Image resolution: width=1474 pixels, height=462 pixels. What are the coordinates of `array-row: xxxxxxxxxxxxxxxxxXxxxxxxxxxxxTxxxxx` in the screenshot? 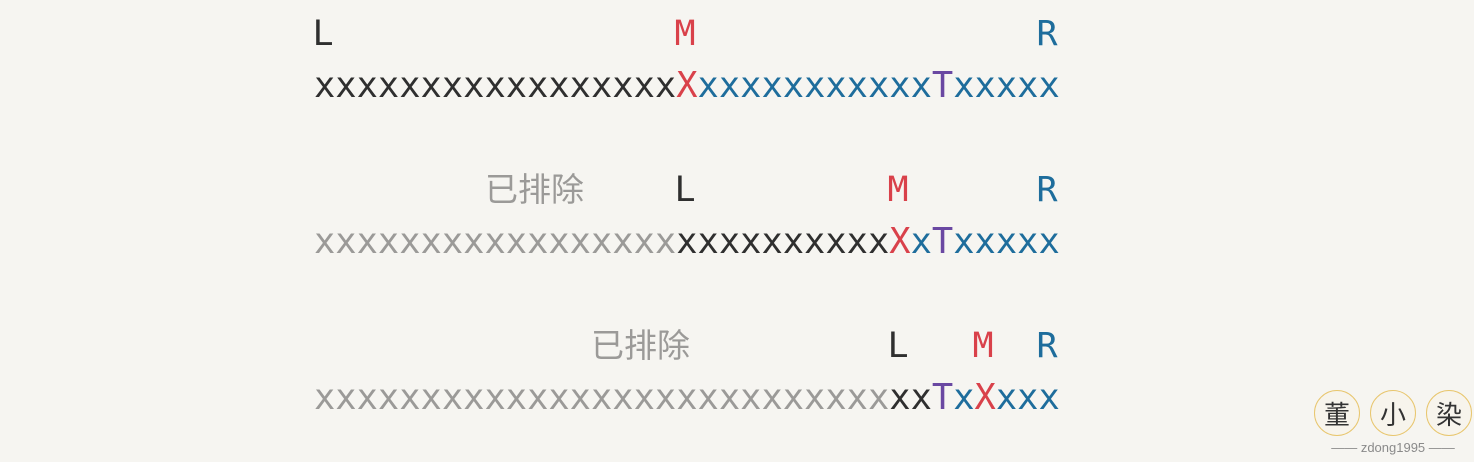 It's located at (687, 86).